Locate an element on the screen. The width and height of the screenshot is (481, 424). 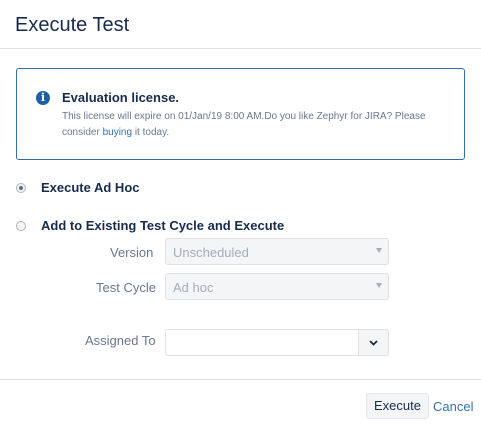
assigned-to-input is located at coordinates (262, 342).